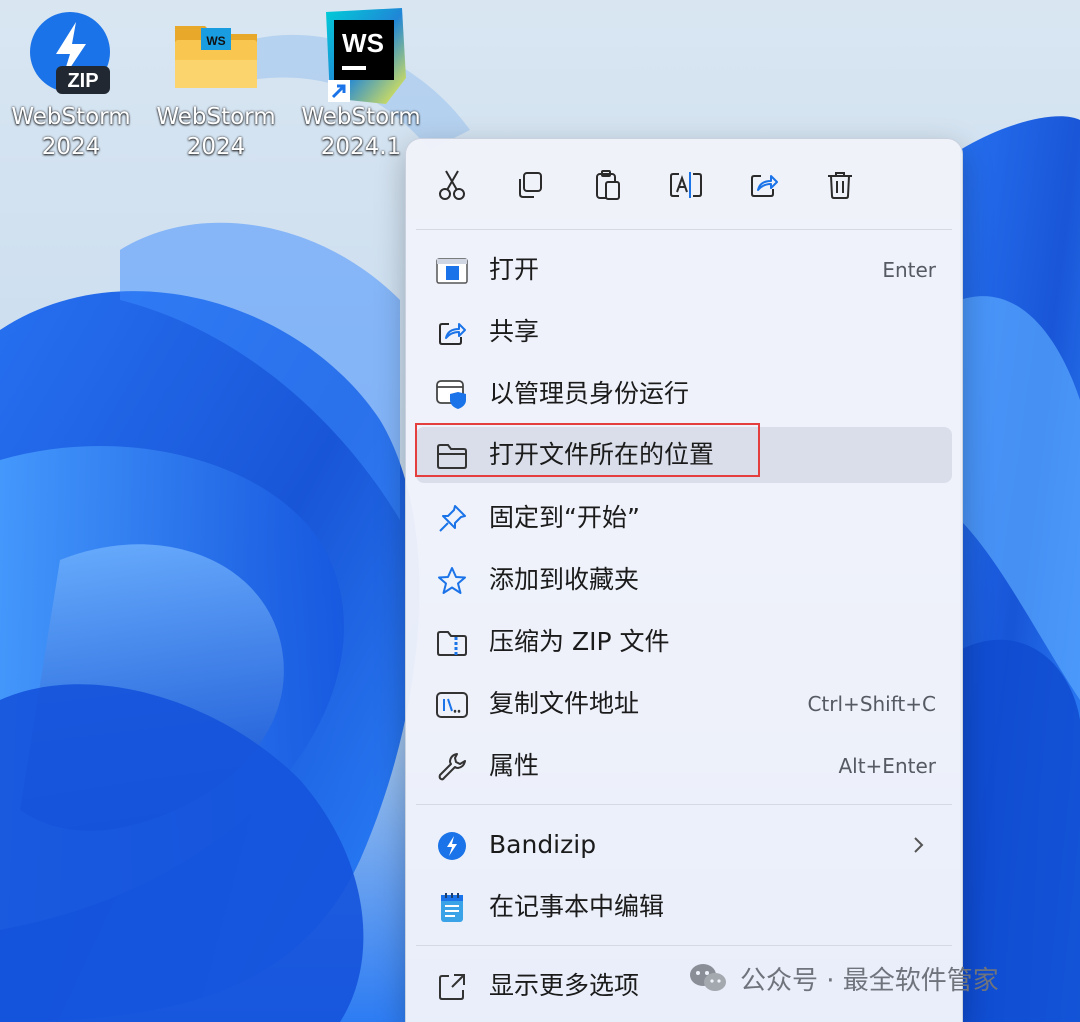  I want to click on scissors-icon, so click(452, 185).